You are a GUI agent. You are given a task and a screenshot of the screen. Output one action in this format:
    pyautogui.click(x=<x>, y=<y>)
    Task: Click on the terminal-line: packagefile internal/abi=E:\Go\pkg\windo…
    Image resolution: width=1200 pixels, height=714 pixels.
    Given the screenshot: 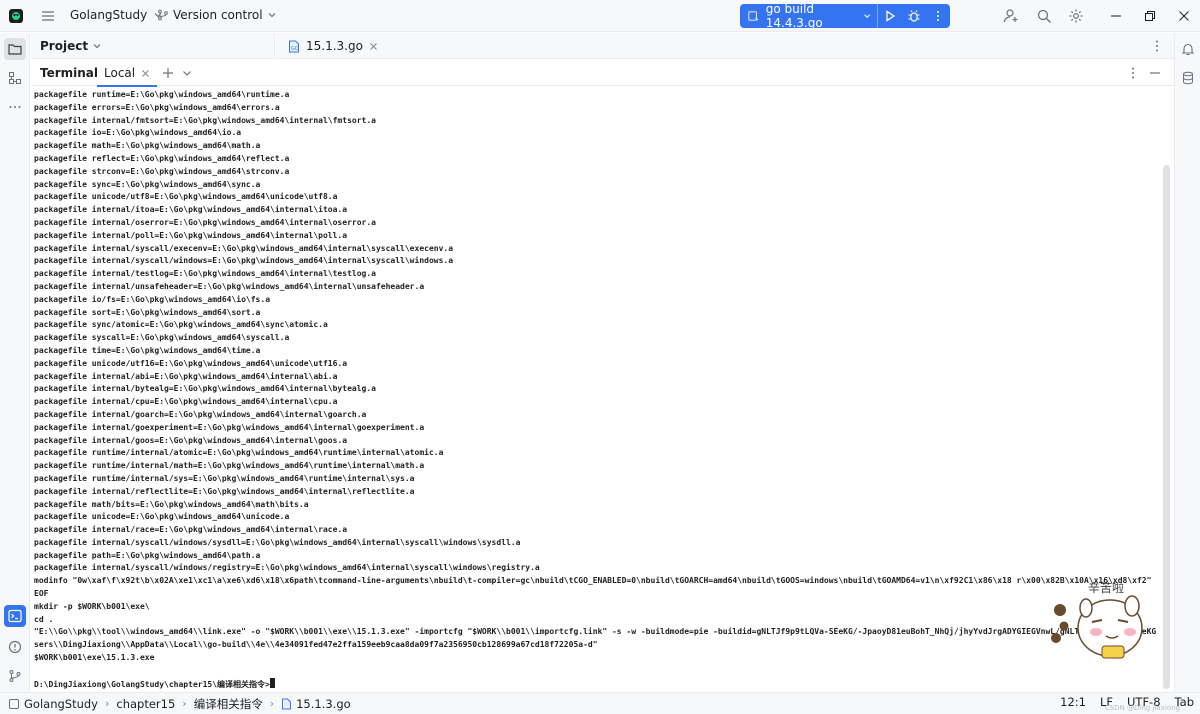 What is the action you would take?
    pyautogui.click(x=186, y=376)
    